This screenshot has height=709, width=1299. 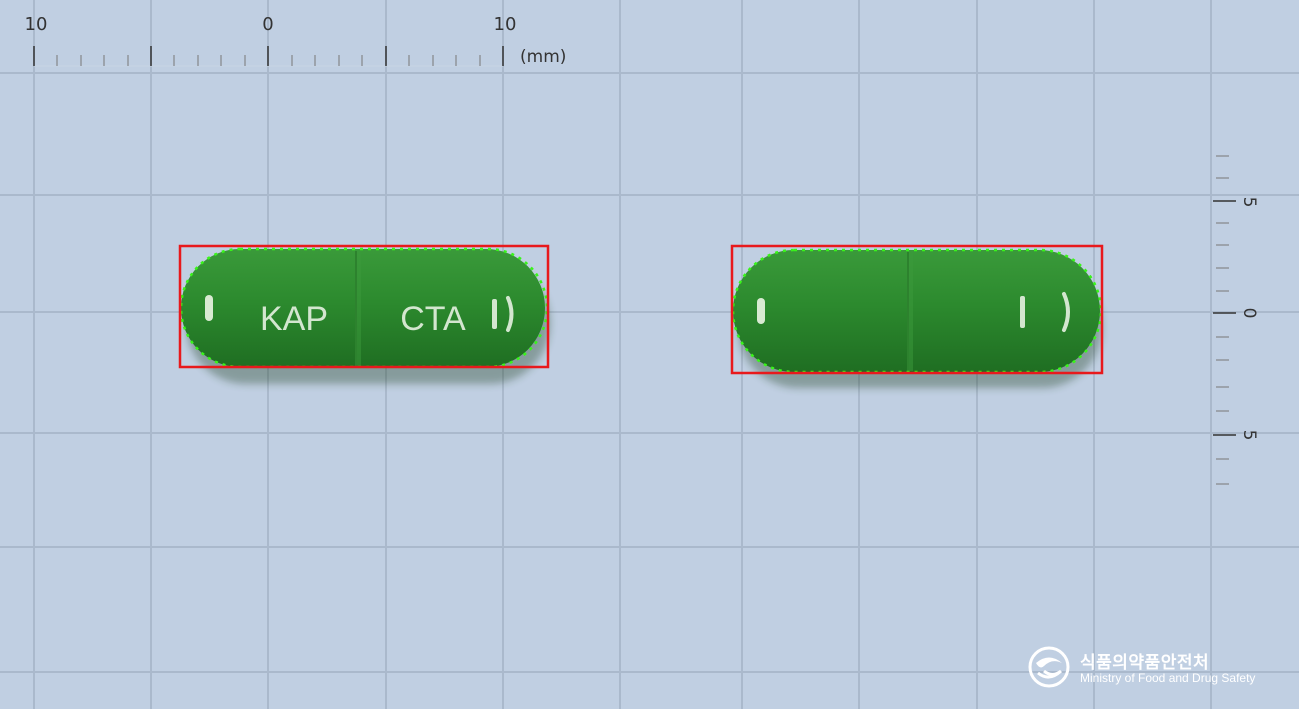 I want to click on top-ruler-unit: (mm), so click(x=543, y=57).